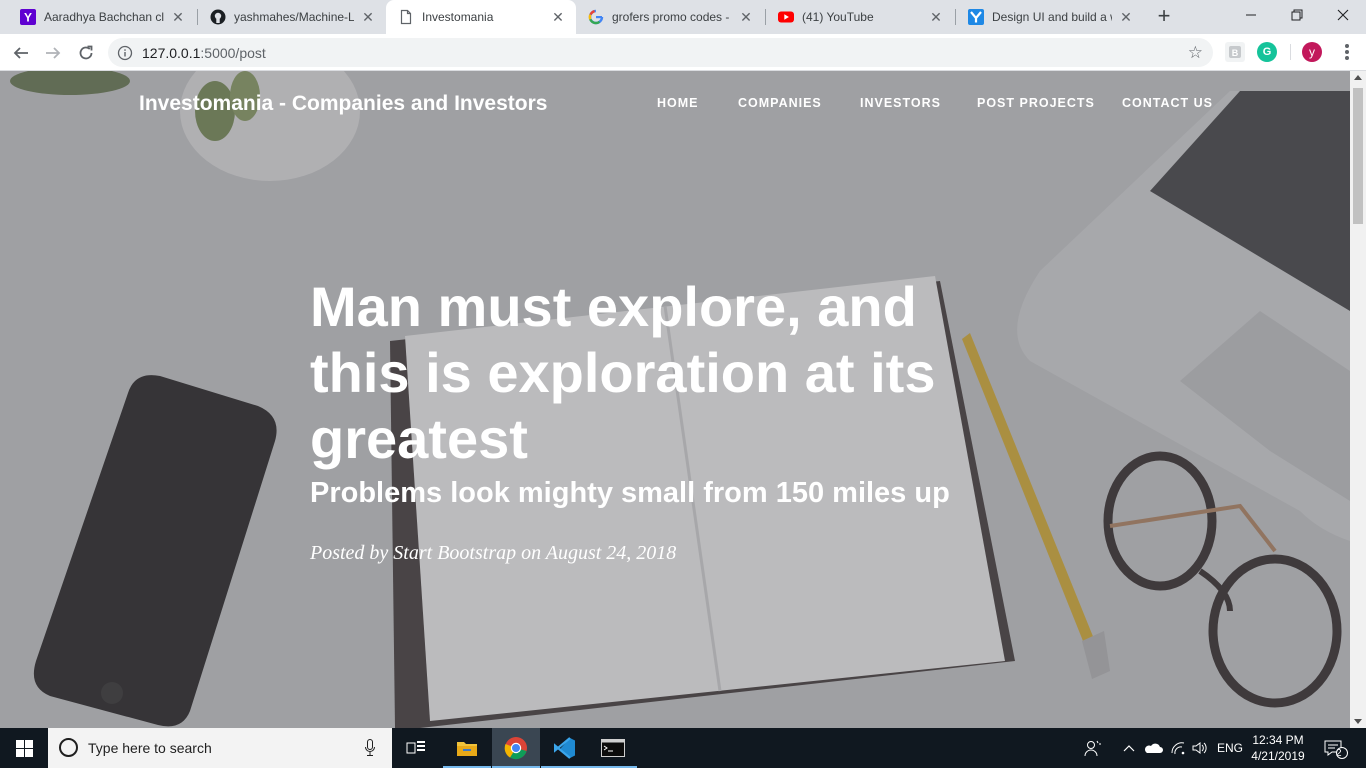 This screenshot has height=768, width=1366. Describe the element at coordinates (1290, 52) in the screenshot. I see `toolbar-divider` at that location.